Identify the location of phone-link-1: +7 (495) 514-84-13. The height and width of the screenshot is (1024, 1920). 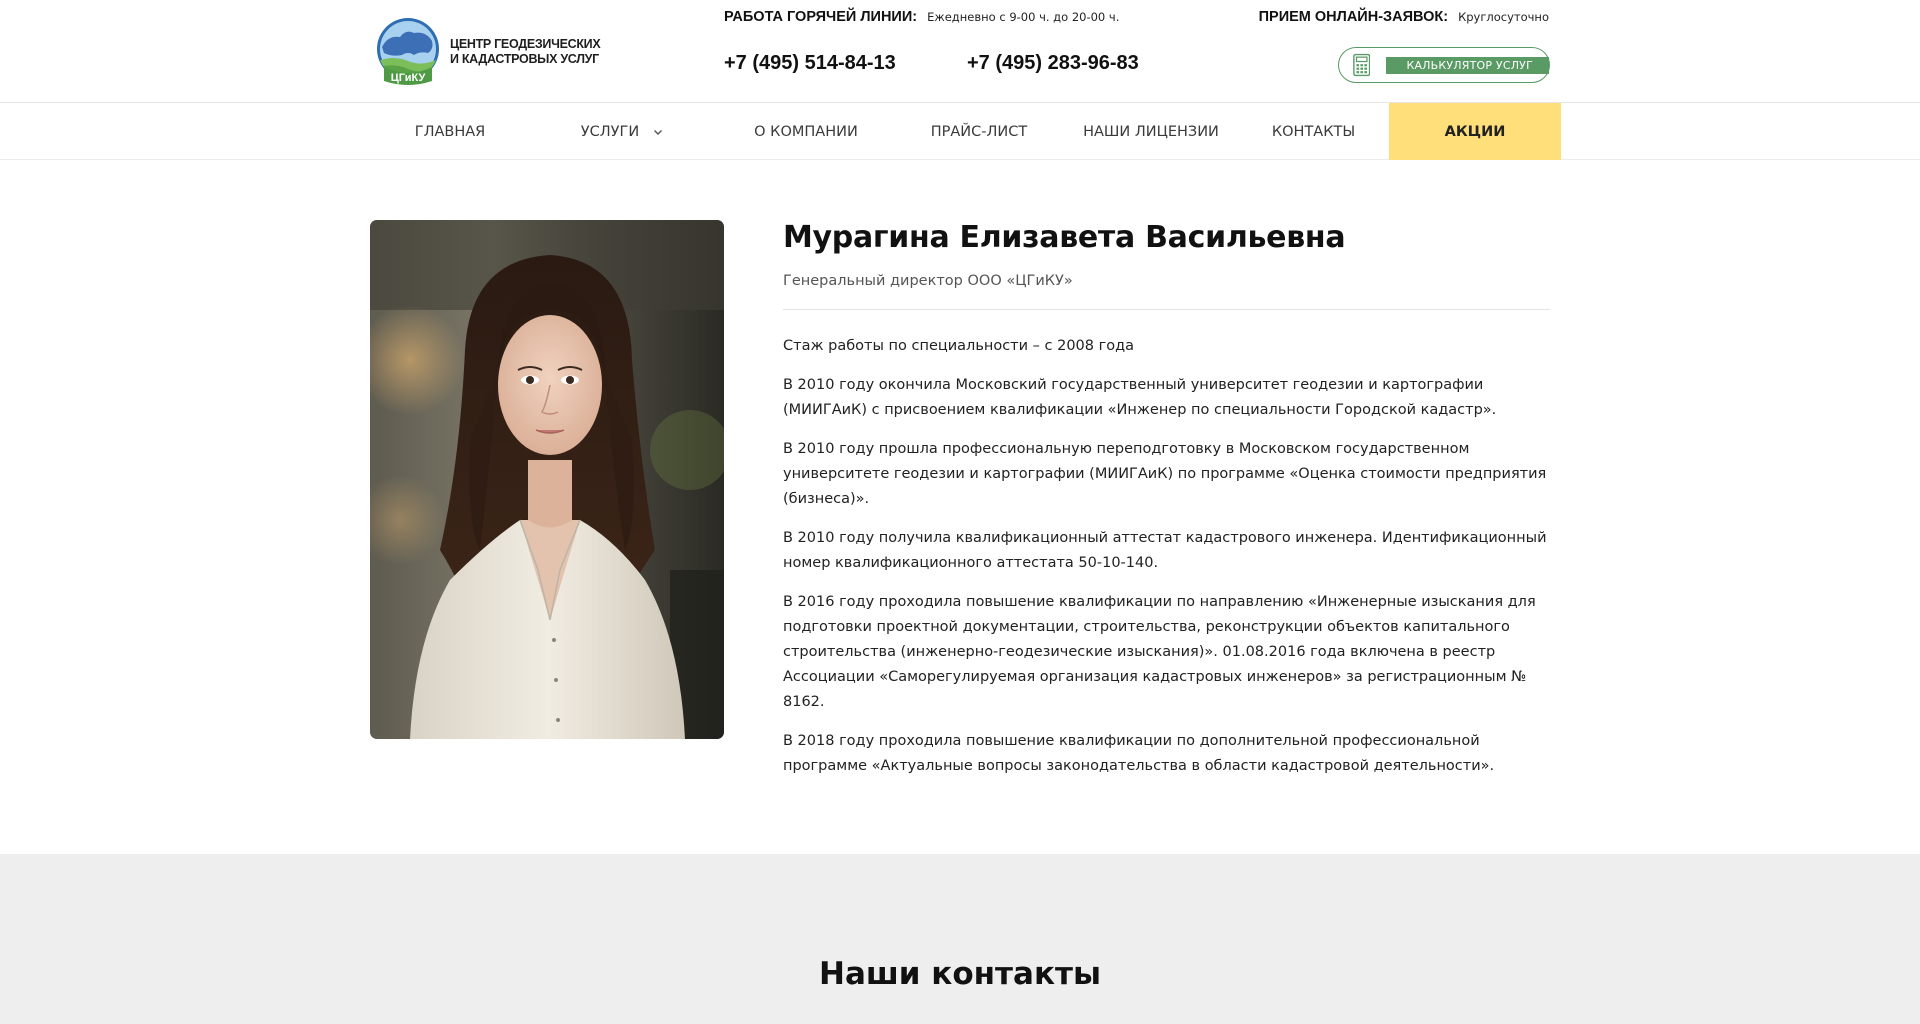
(810, 63).